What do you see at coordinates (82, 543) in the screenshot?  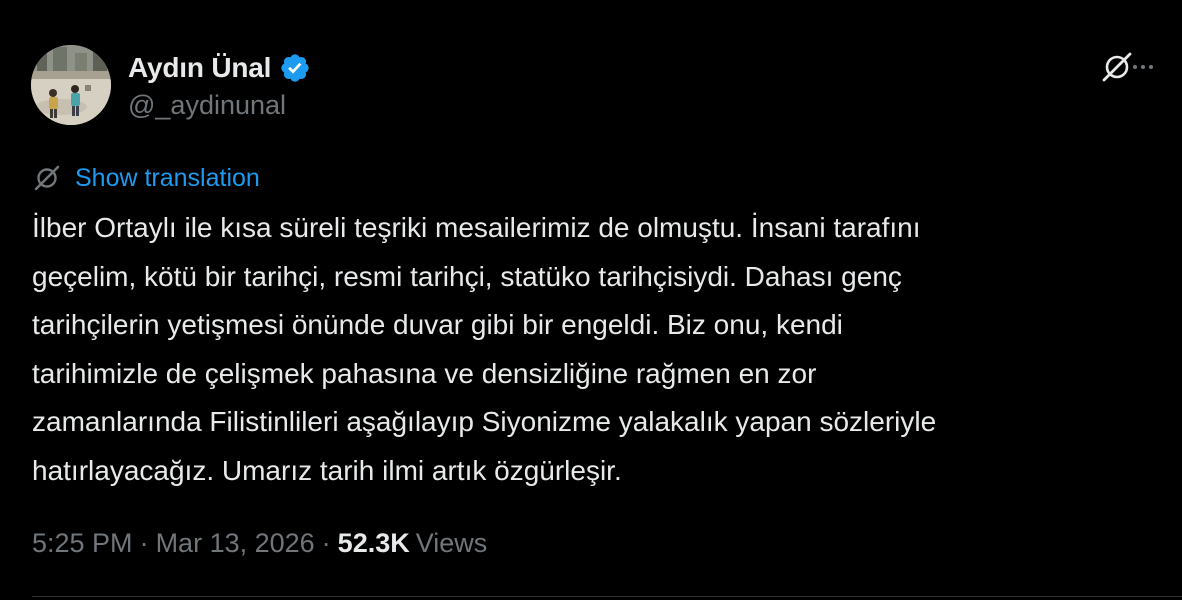 I see `tweet-time: 5:25 PM` at bounding box center [82, 543].